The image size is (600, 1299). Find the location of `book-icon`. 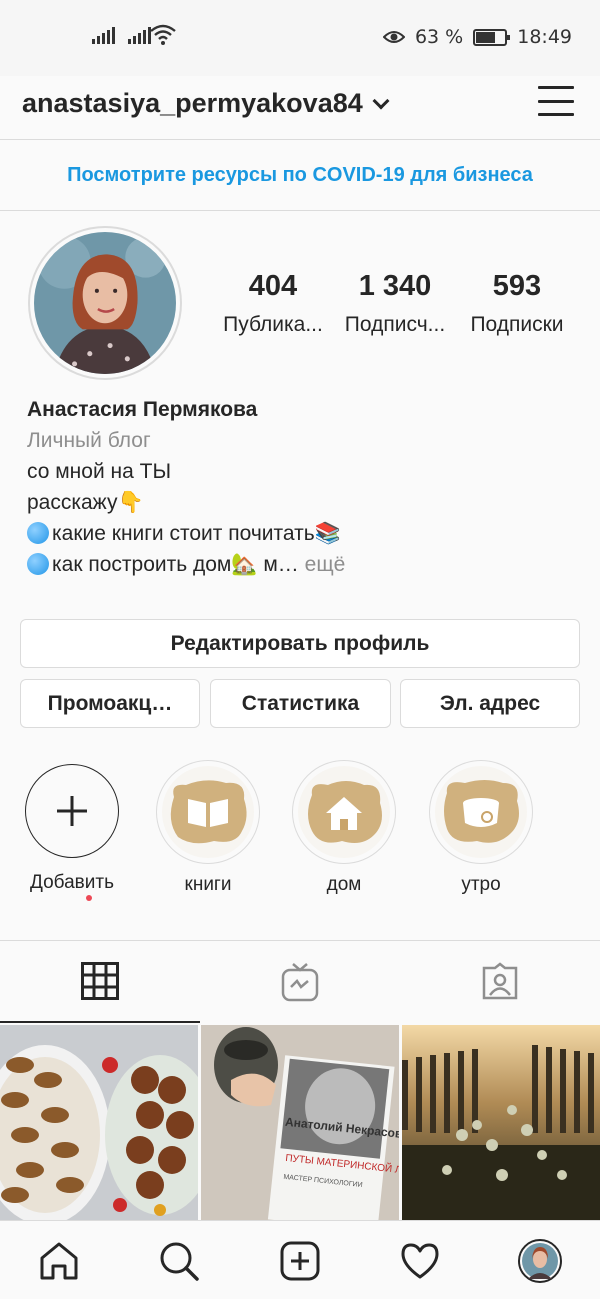

book-icon is located at coordinates (208, 812).